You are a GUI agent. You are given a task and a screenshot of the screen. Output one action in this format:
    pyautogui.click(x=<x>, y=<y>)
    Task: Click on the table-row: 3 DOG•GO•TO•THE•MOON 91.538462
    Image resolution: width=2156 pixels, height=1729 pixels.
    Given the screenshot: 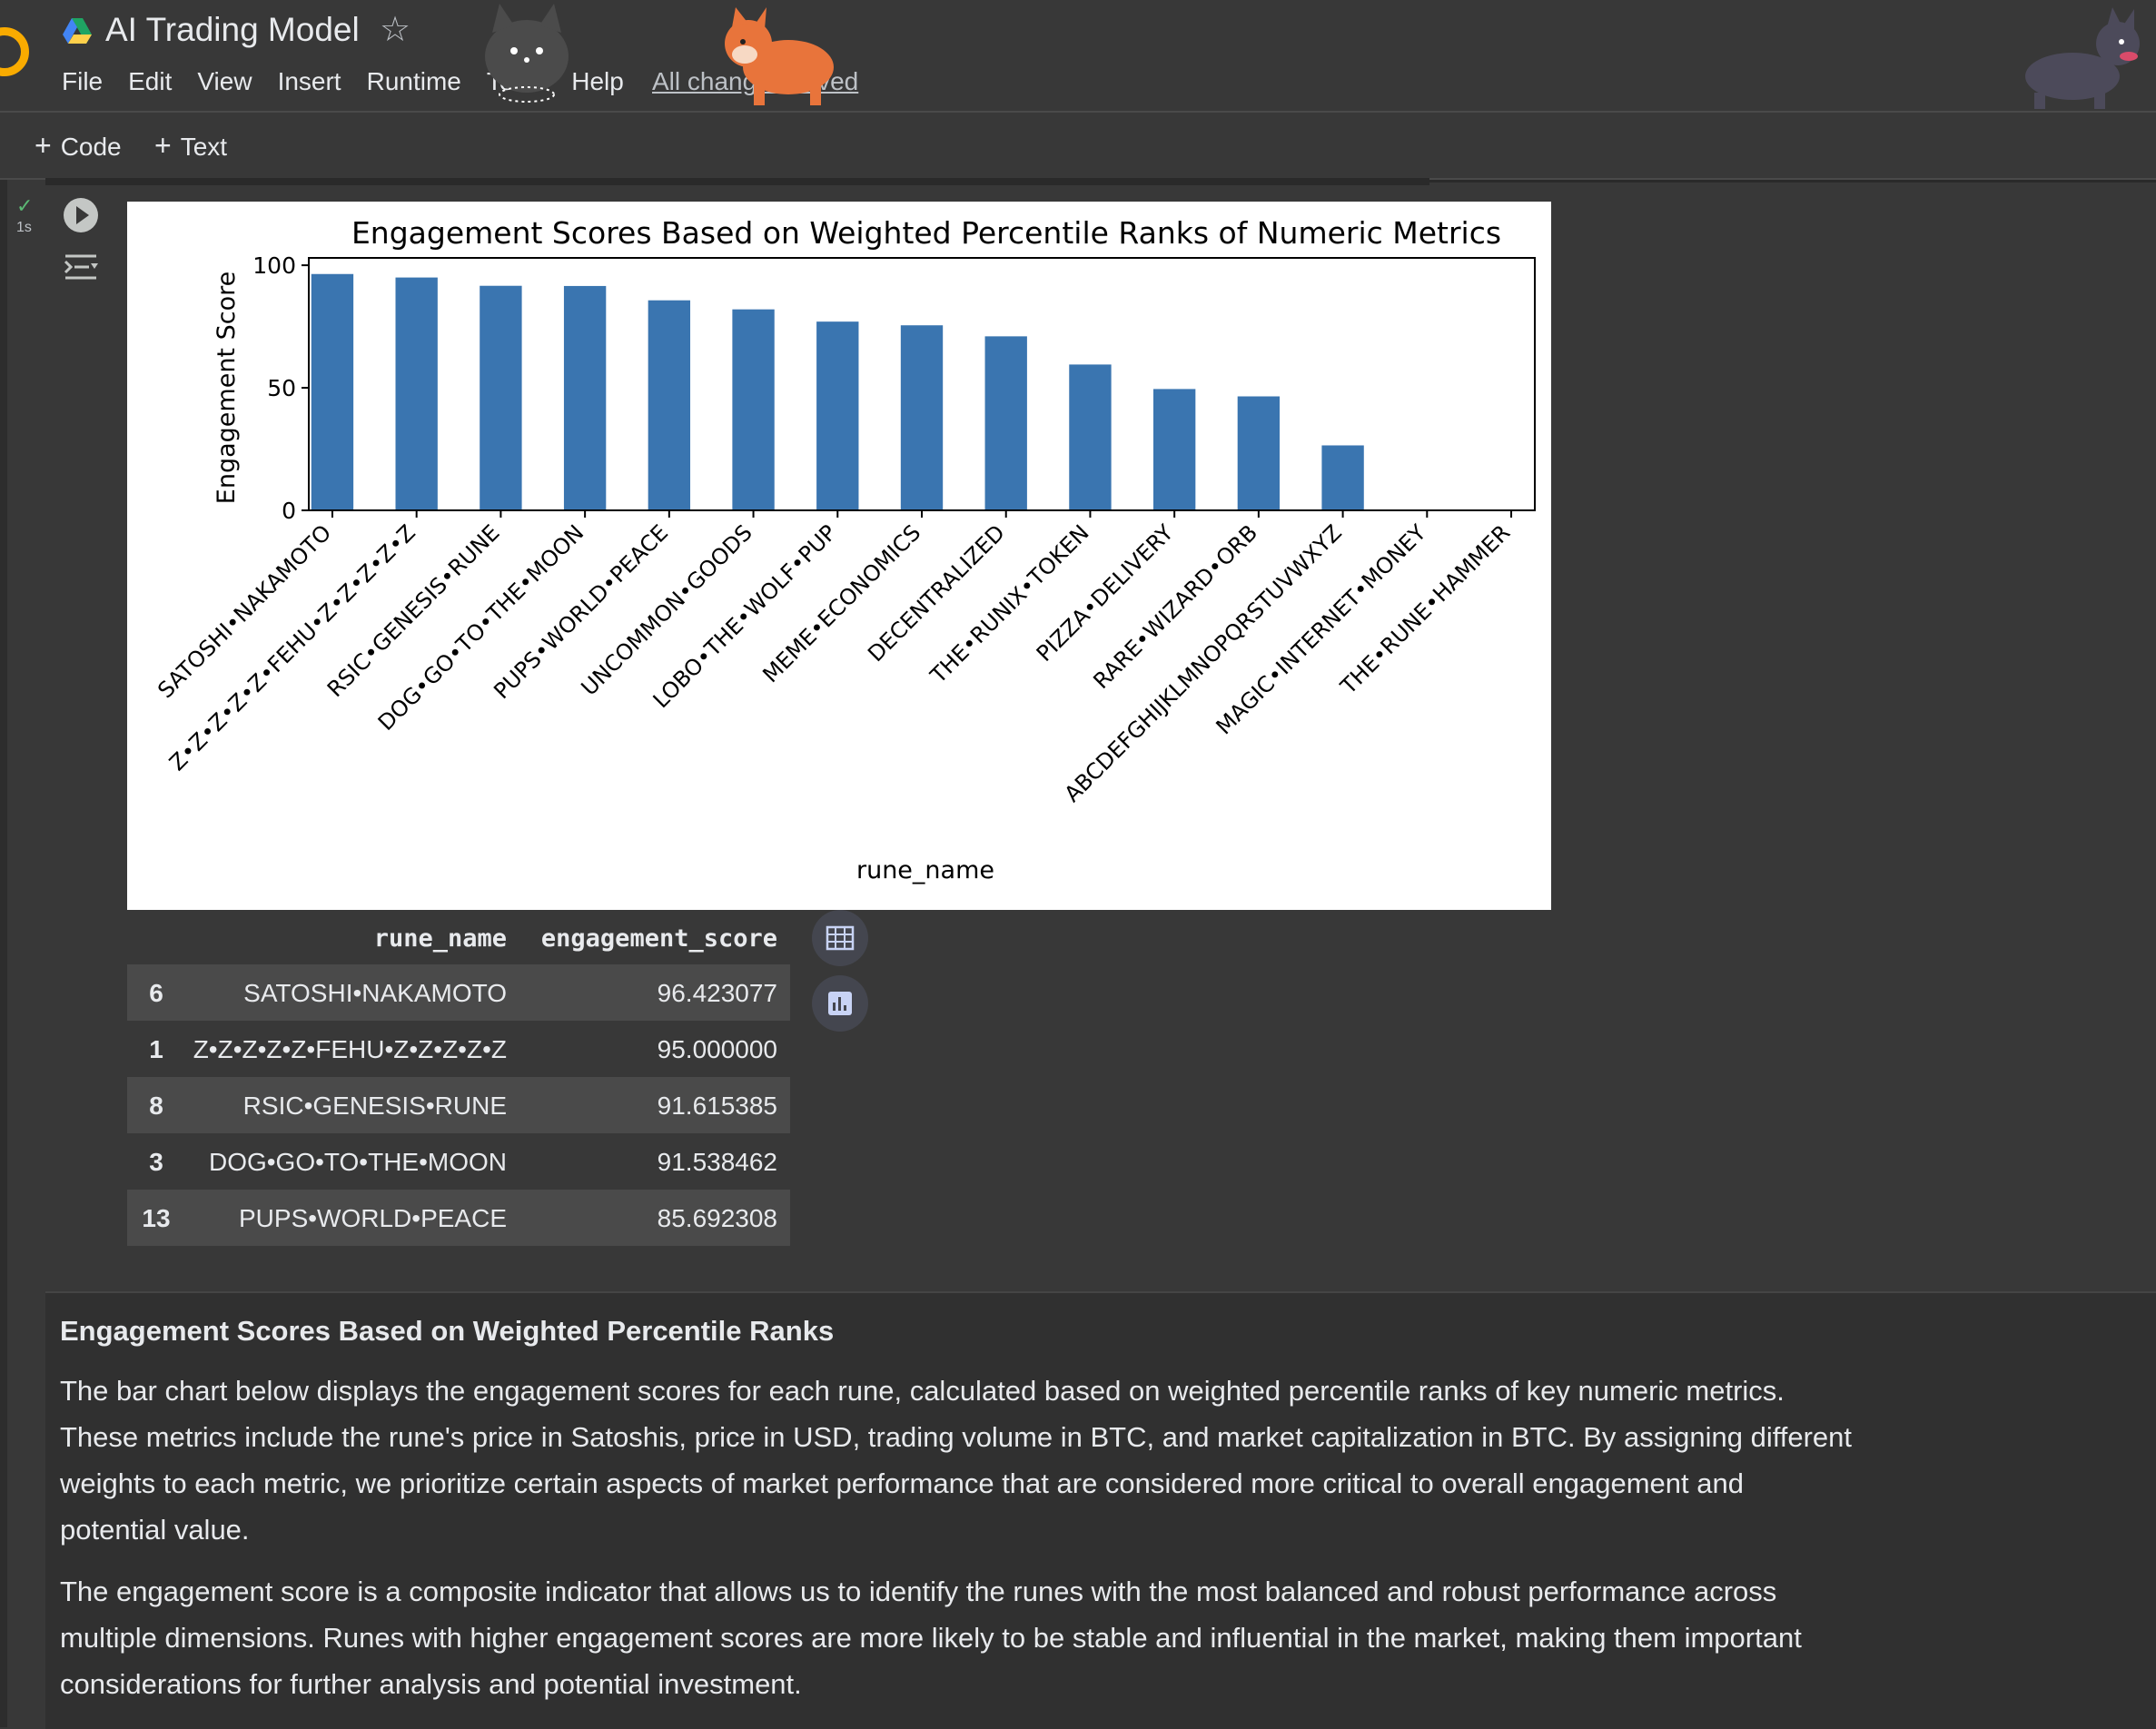 What is the action you would take?
    pyautogui.click(x=458, y=1161)
    